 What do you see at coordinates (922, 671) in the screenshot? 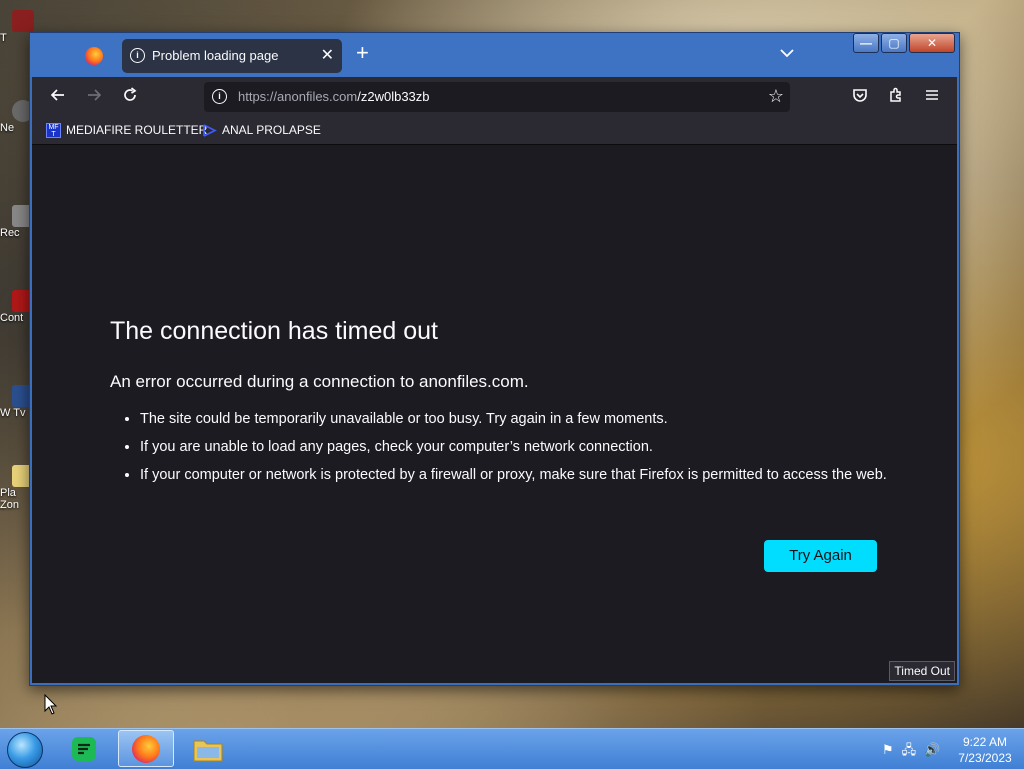
I see `status-text: Timed Out` at bounding box center [922, 671].